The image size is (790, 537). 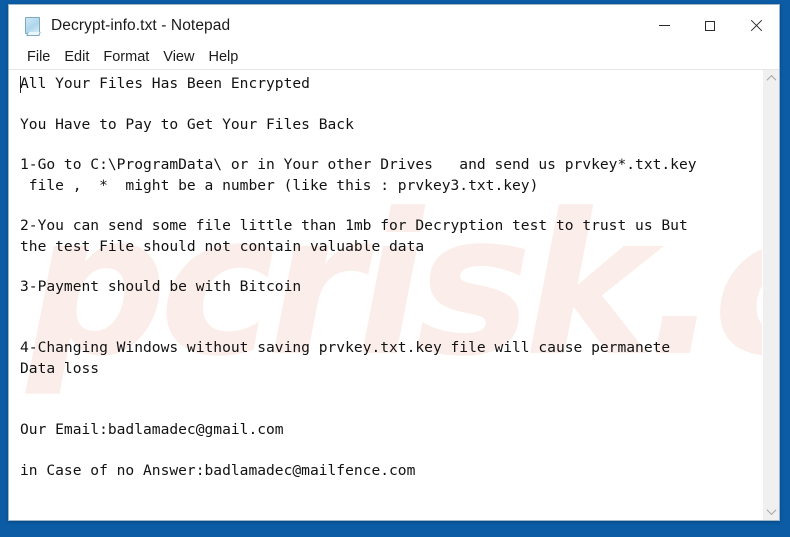 What do you see at coordinates (394, 58) in the screenshot?
I see `menu-bar: File Edit Format View Help` at bounding box center [394, 58].